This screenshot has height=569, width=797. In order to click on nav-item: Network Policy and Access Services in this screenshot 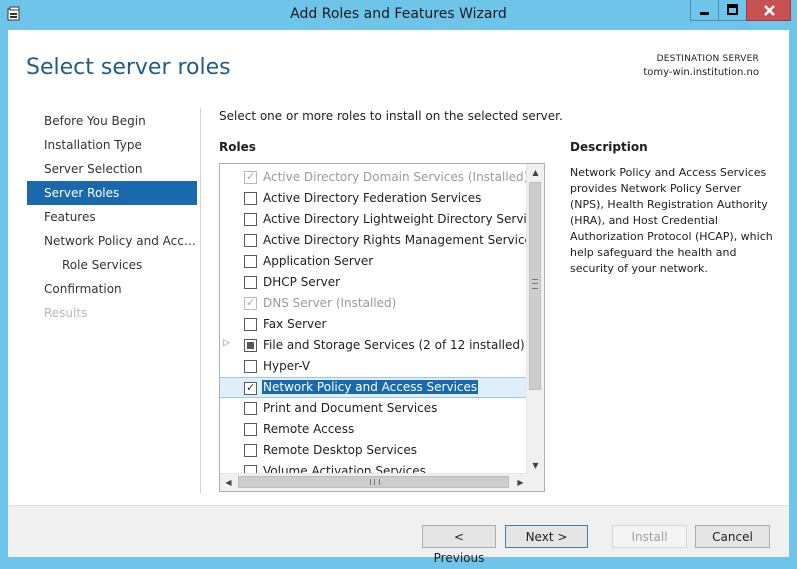, I will do `click(112, 241)`.